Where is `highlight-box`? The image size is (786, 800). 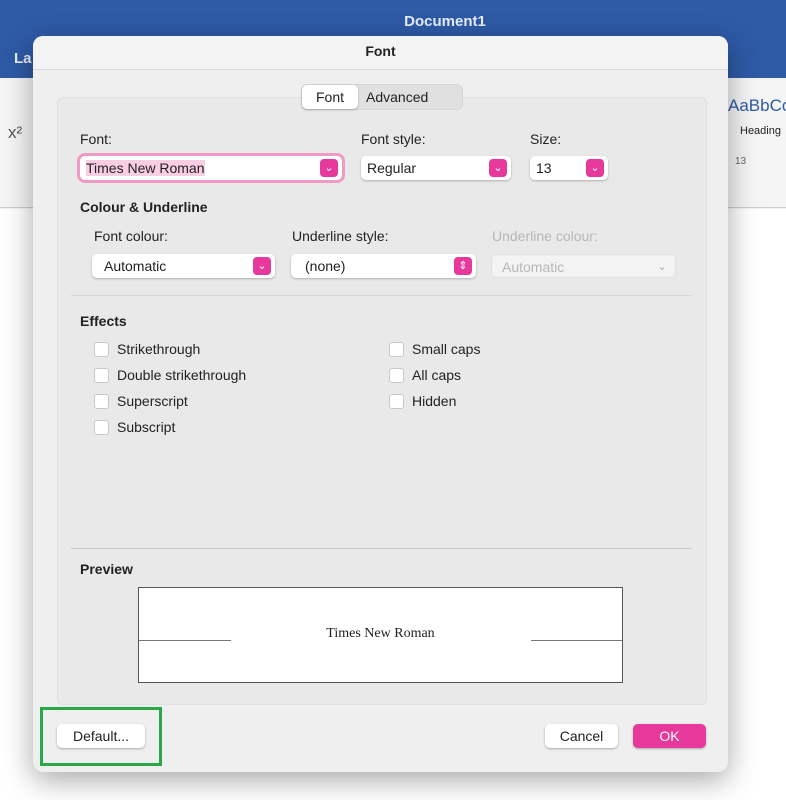
highlight-box is located at coordinates (101, 736).